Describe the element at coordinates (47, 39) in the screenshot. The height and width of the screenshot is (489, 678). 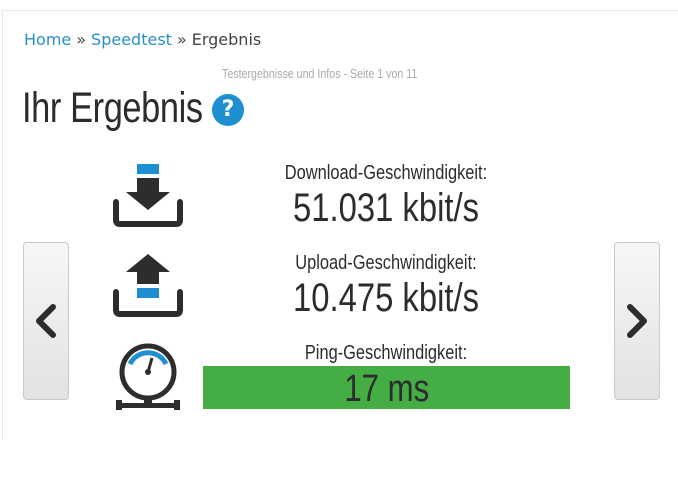
I see `breadcrumb-home-link: Home` at that location.